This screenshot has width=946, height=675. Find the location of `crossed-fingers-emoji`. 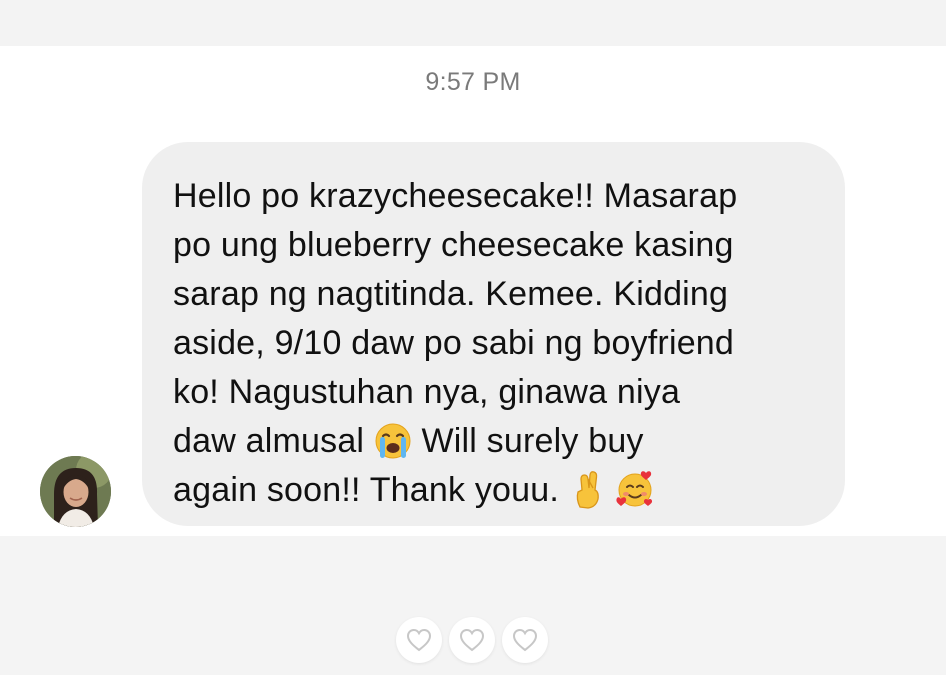

crossed-fingers-emoji is located at coordinates (588, 489).